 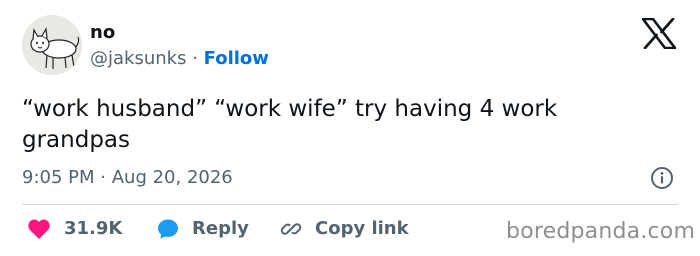 I want to click on tweet-date: Aug 20, 2026, so click(x=172, y=177).